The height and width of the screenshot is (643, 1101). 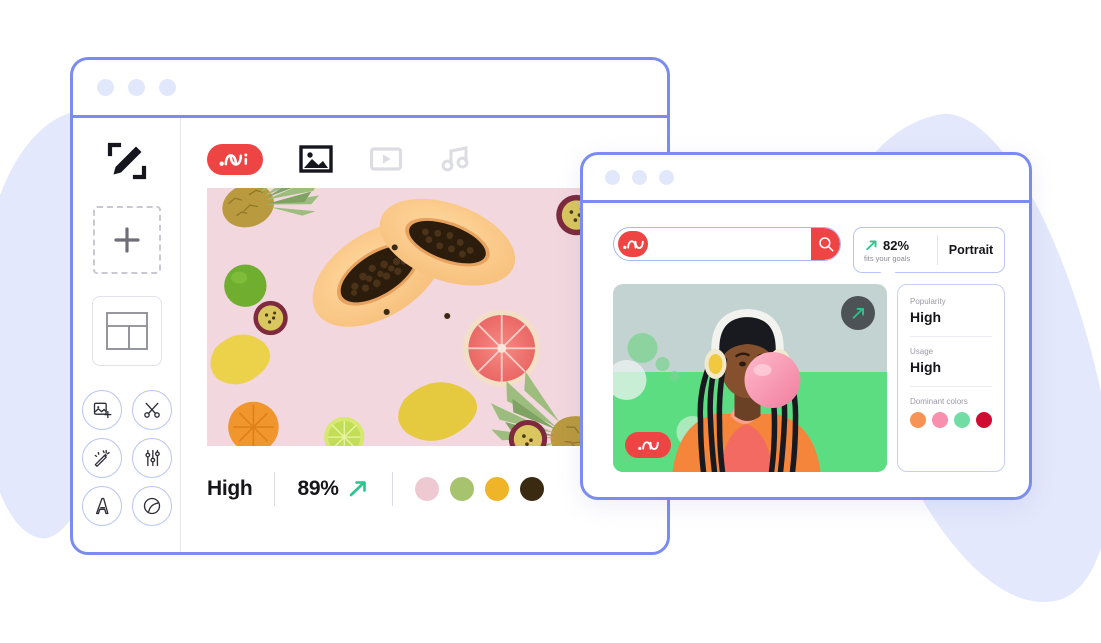 I want to click on orientation-label: Portrait, so click(x=971, y=250).